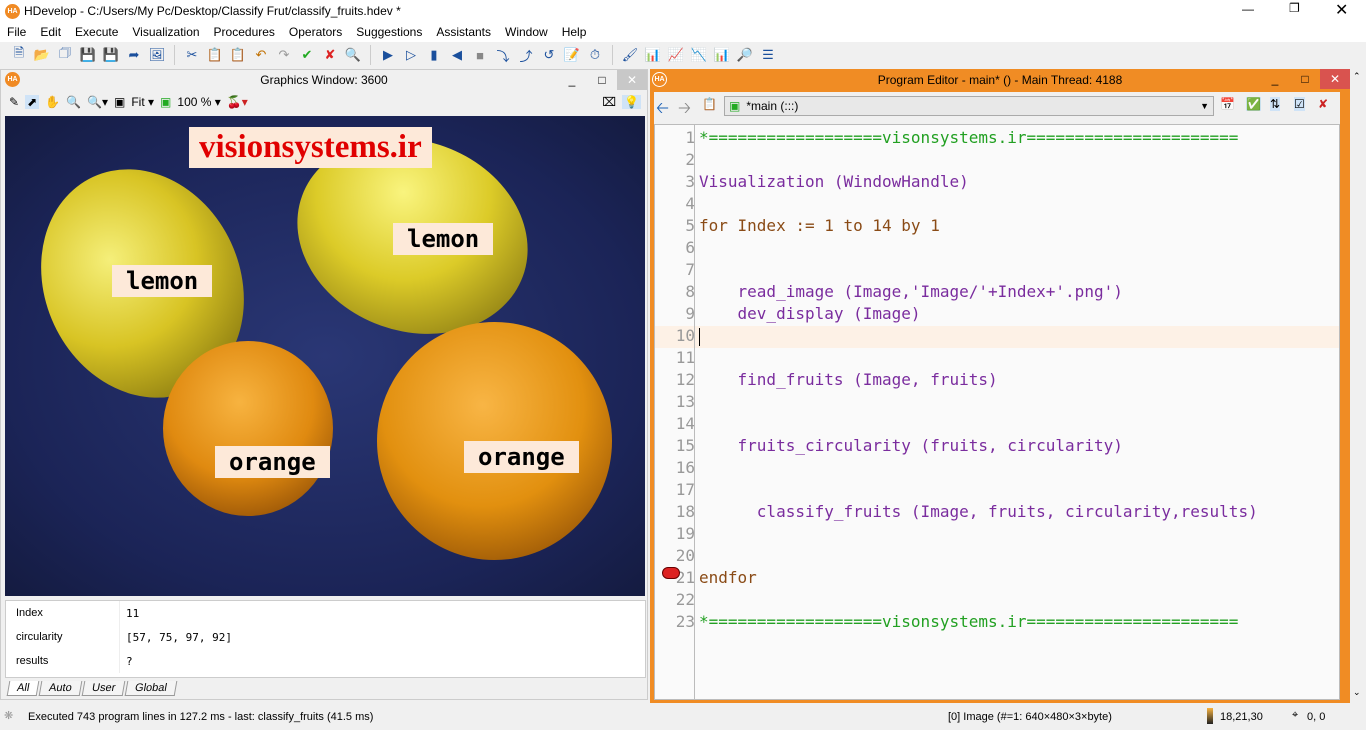  What do you see at coordinates (631, 102) in the screenshot?
I see `light-icon: 💡` at bounding box center [631, 102].